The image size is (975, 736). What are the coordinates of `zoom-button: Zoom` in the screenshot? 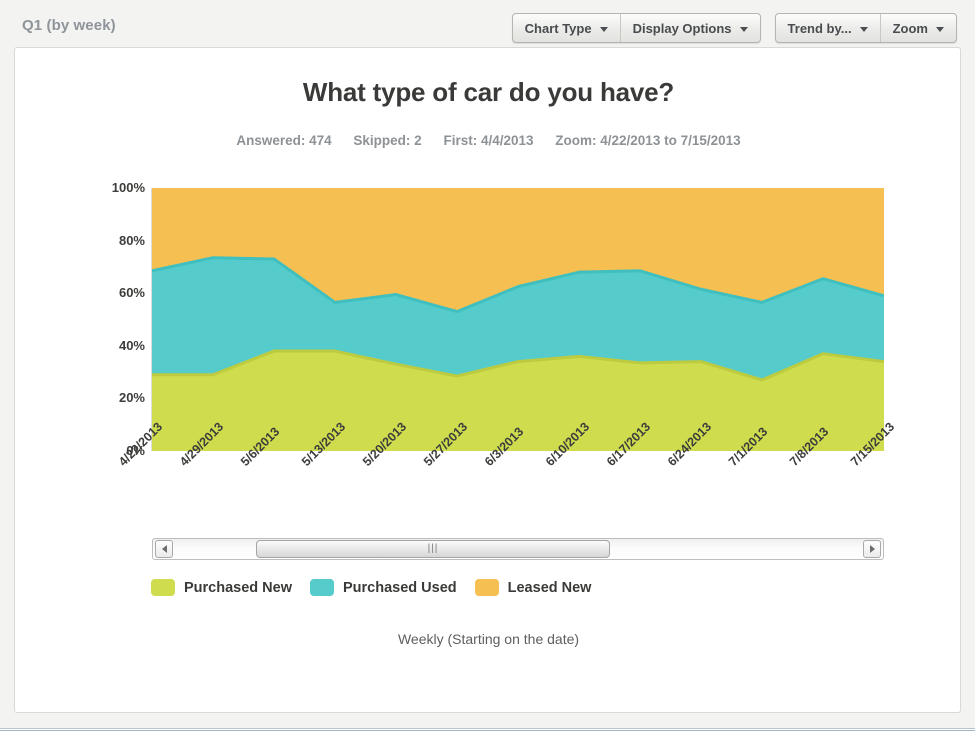 It's located at (917, 28).